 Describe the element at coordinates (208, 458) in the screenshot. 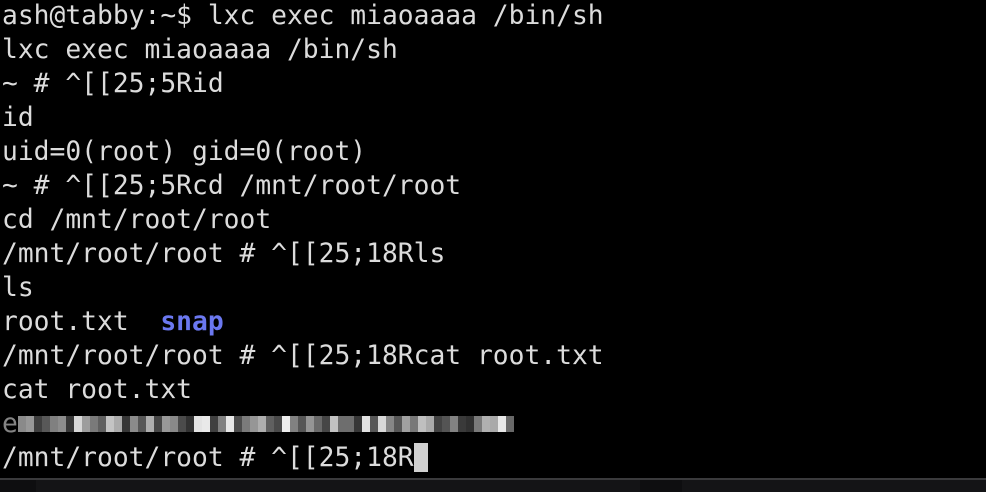

I see `prompt: /mnt/root/root # ^[[25;18R` at that location.